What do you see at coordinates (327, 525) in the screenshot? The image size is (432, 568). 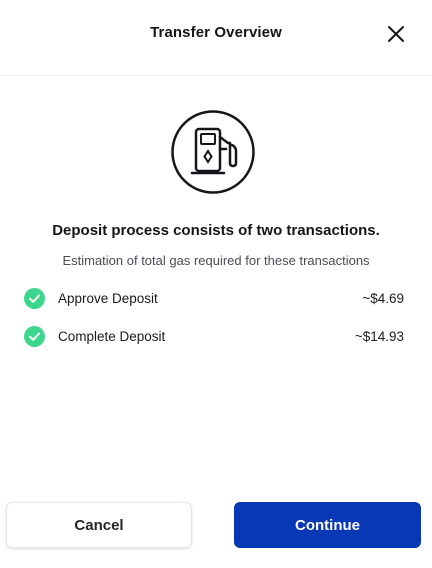 I see `continue-button: Continue` at bounding box center [327, 525].